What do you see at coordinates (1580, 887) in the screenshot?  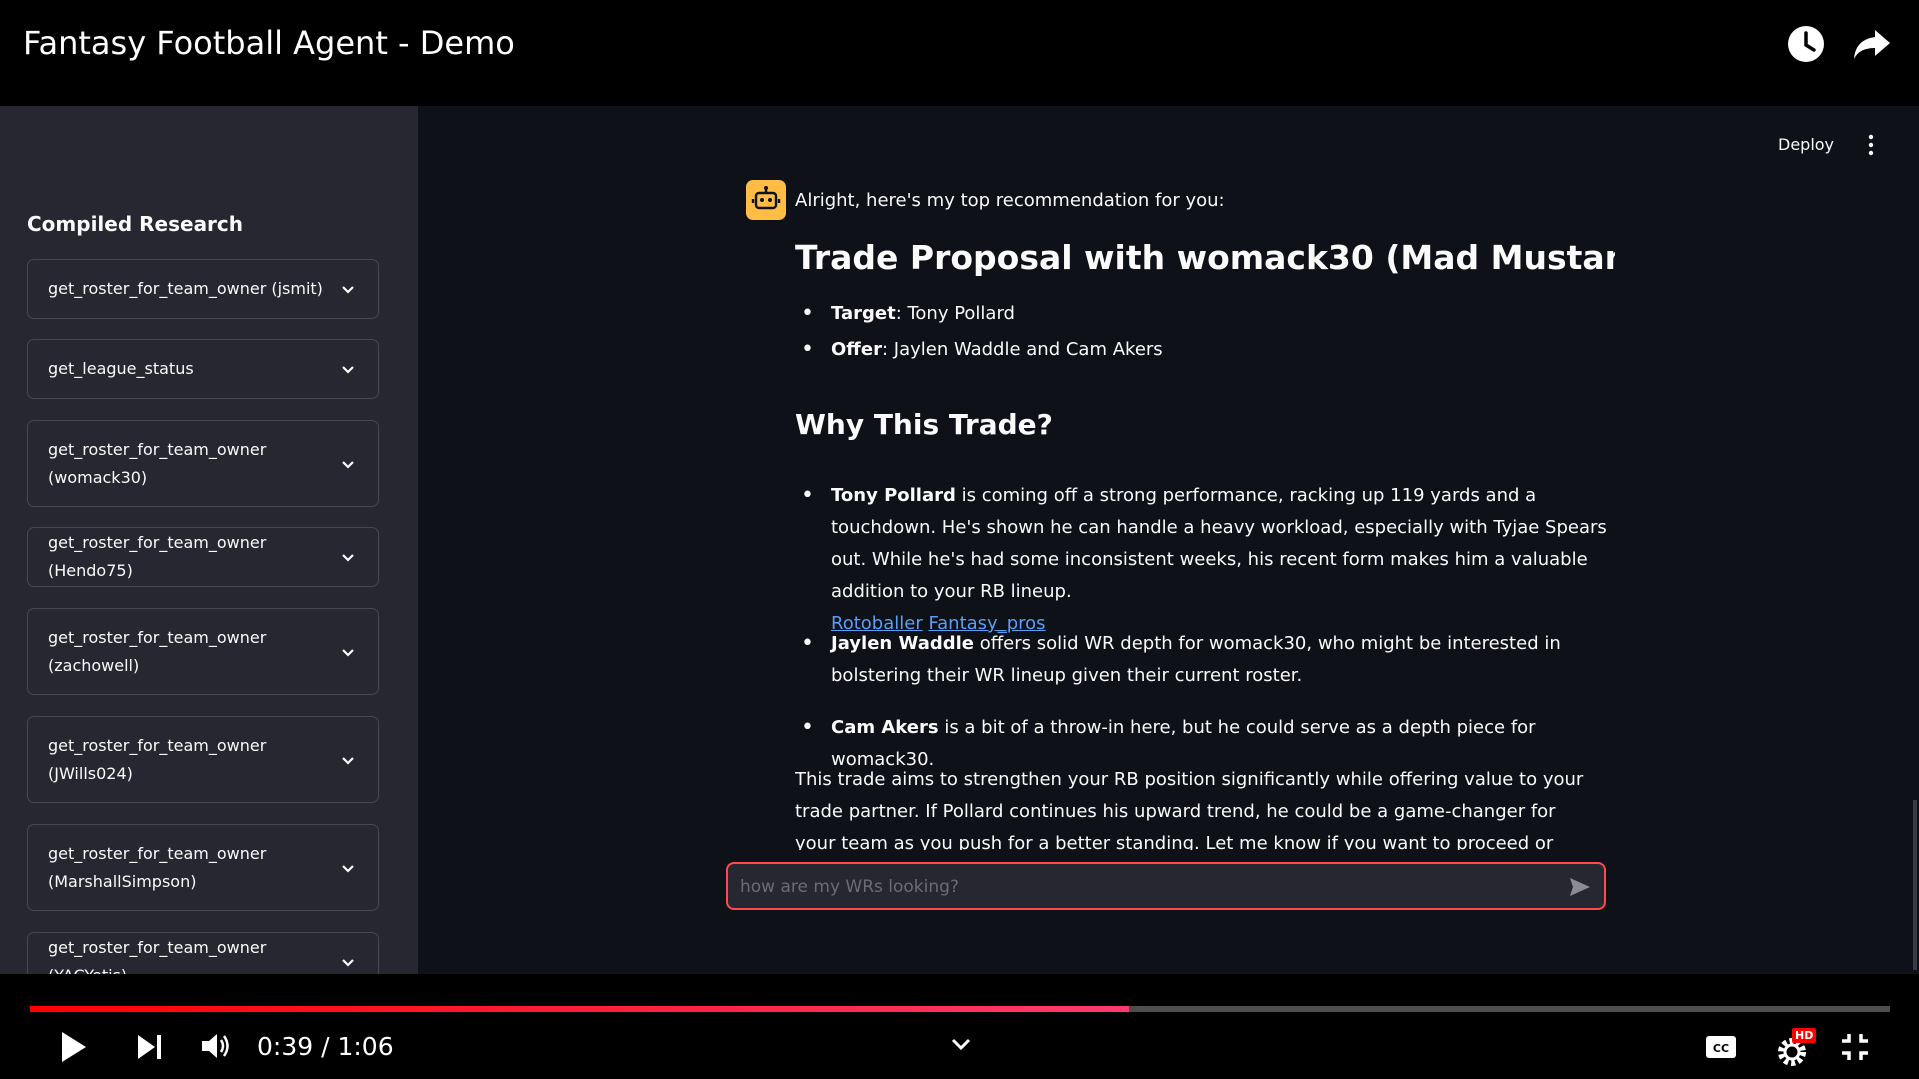 I see `send-icon` at bounding box center [1580, 887].